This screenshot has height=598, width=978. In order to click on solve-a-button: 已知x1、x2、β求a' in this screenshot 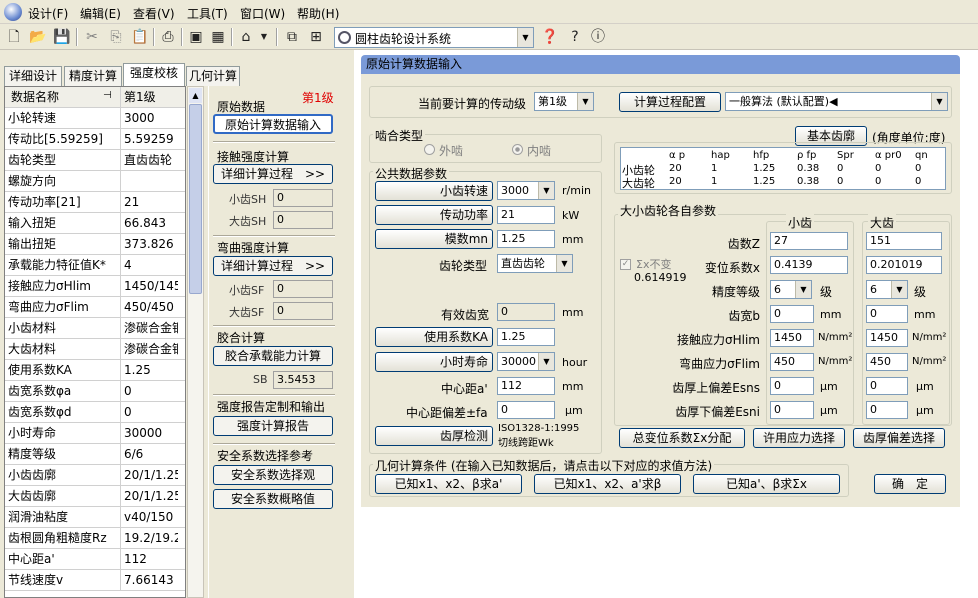, I will do `click(448, 484)`.